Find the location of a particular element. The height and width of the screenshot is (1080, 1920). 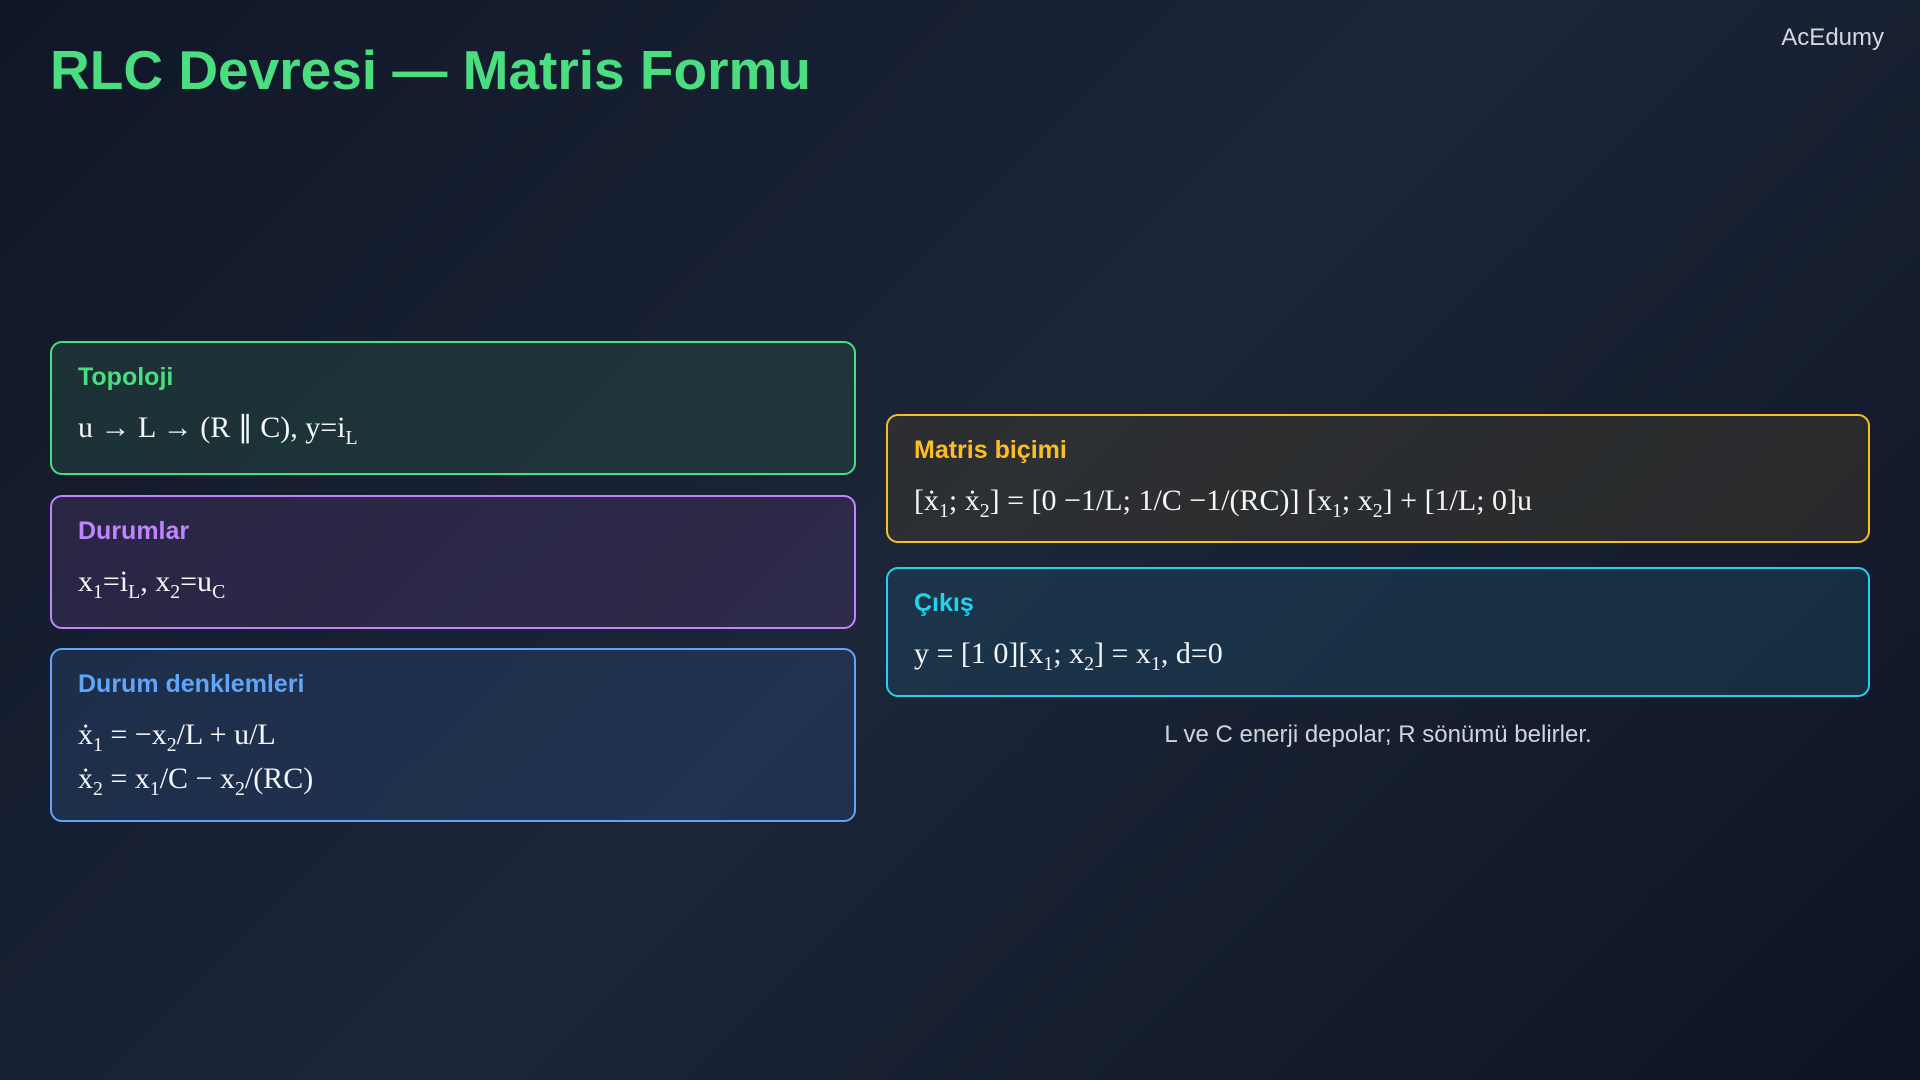

state-equation-2: ẋ2 = x1/C − x2/(RC) is located at coordinates (196, 781).